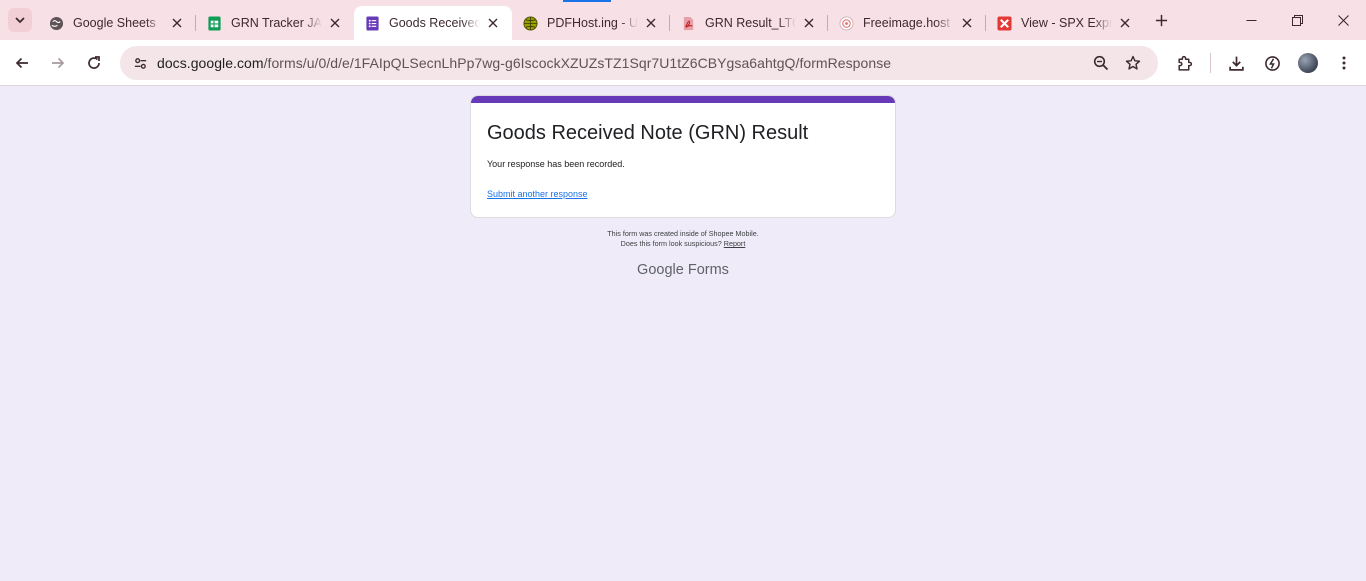  What do you see at coordinates (688, 23) in the screenshot?
I see `pdf-icon` at bounding box center [688, 23].